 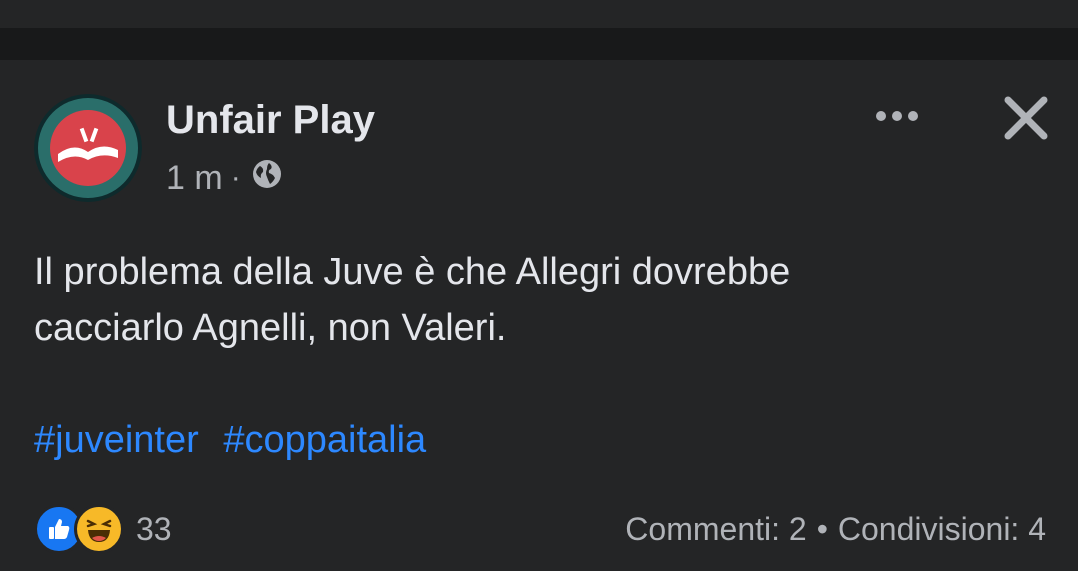 I want to click on author-name: Unfair Play, so click(x=270, y=120).